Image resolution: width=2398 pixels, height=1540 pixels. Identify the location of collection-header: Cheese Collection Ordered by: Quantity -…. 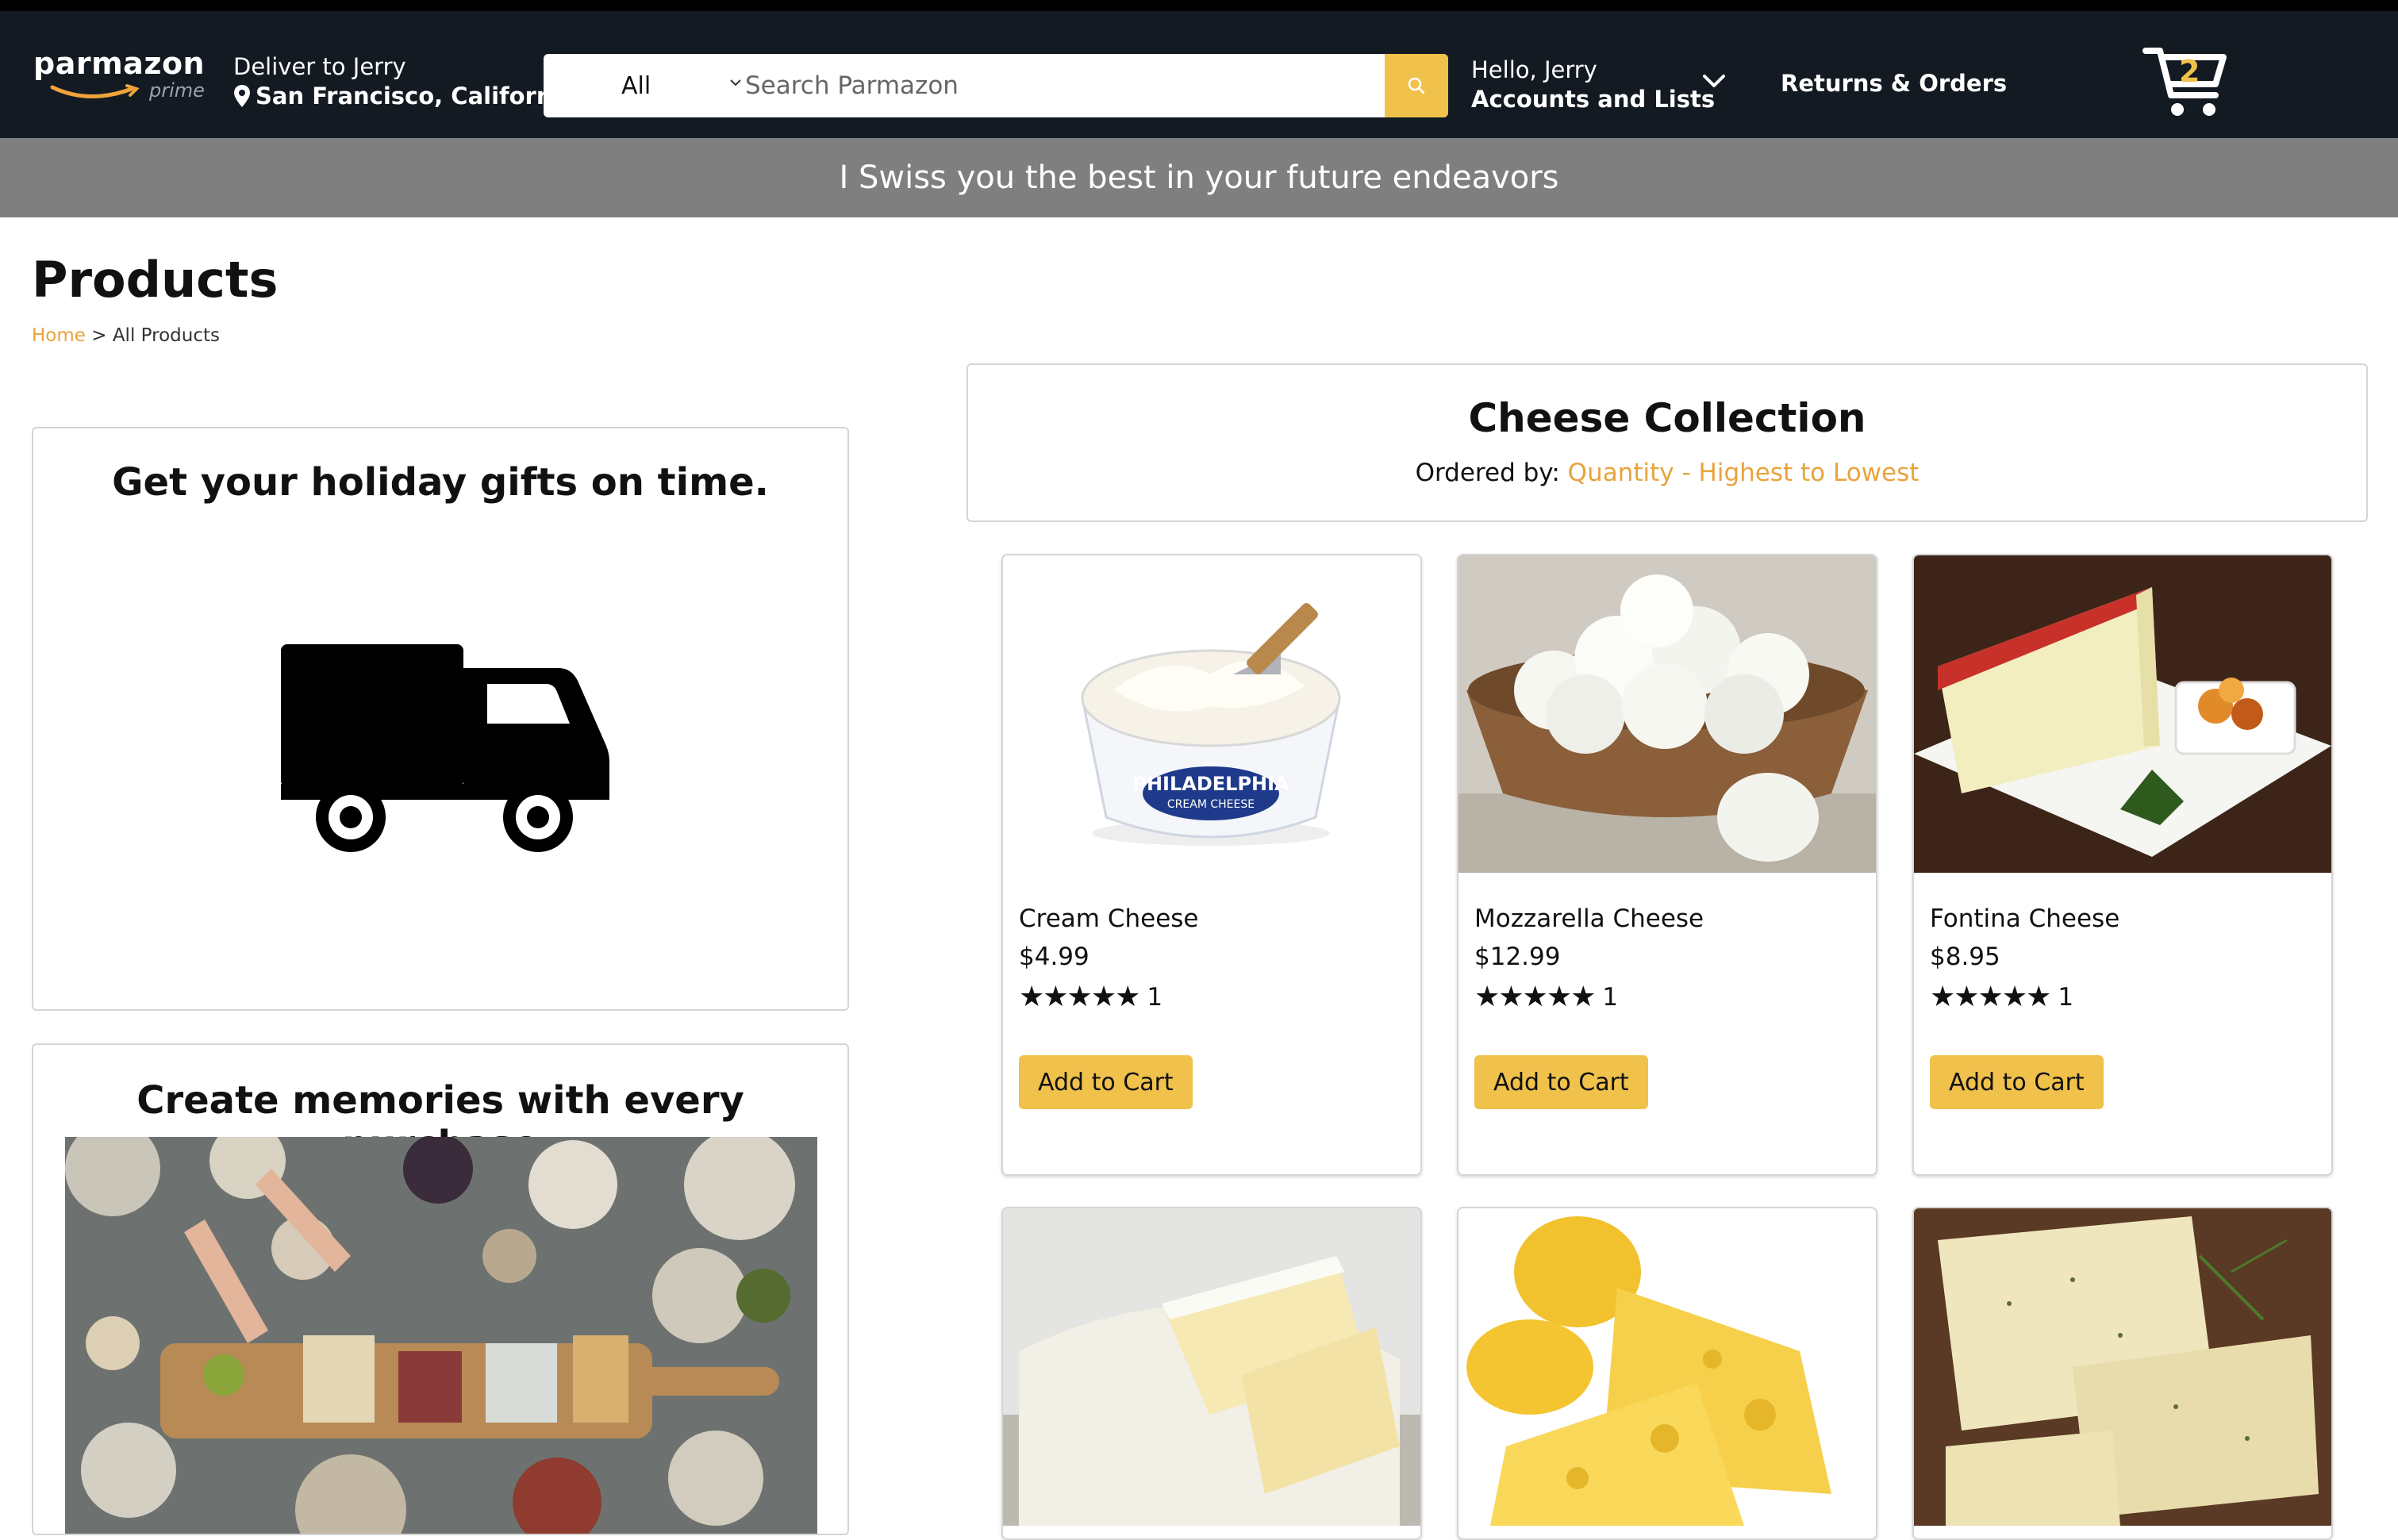
(1667, 443).